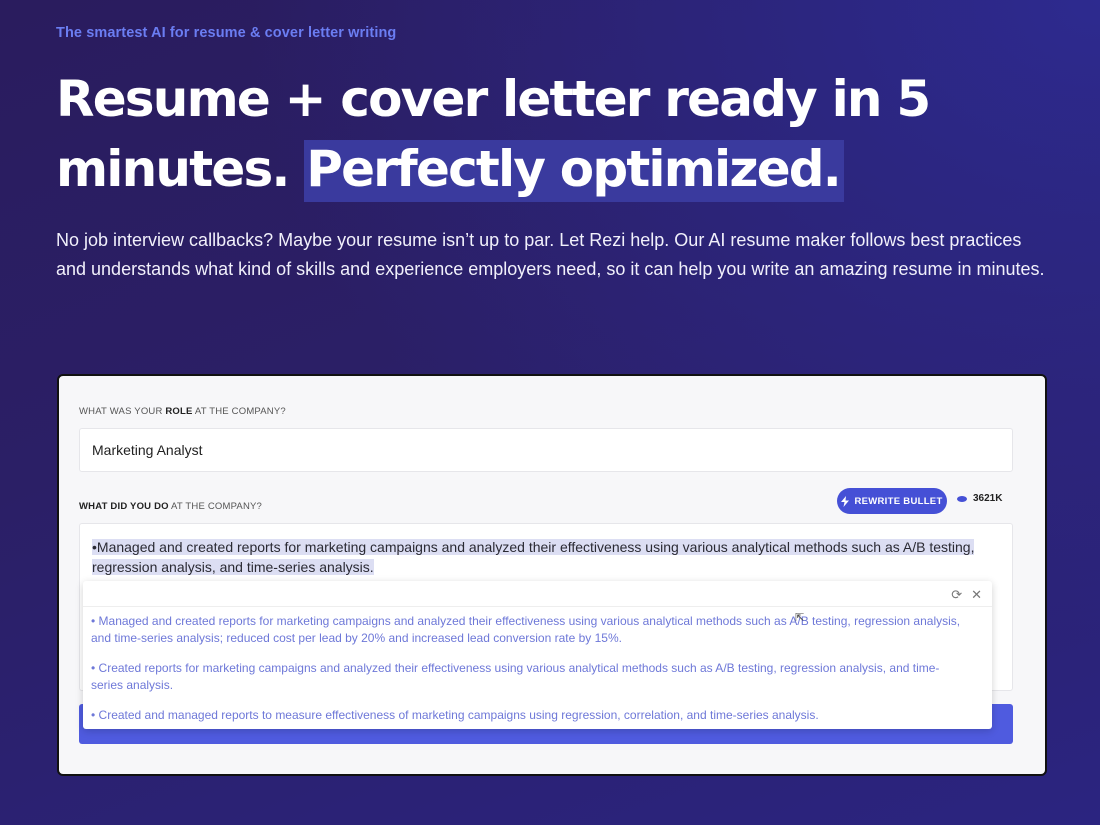 Image resolution: width=1100 pixels, height=825 pixels. I want to click on dropdown-divider, so click(537, 606).